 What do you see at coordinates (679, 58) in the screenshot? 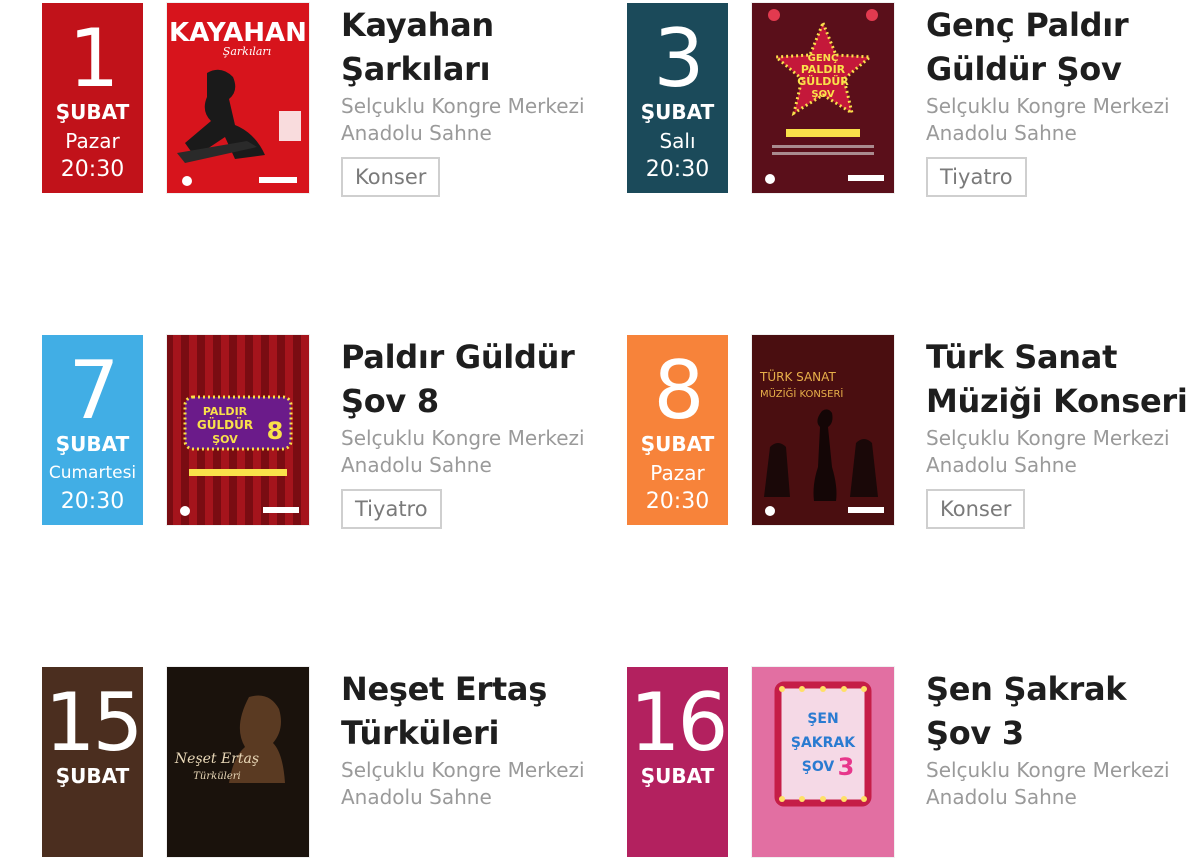
I see `event-day: 3` at bounding box center [679, 58].